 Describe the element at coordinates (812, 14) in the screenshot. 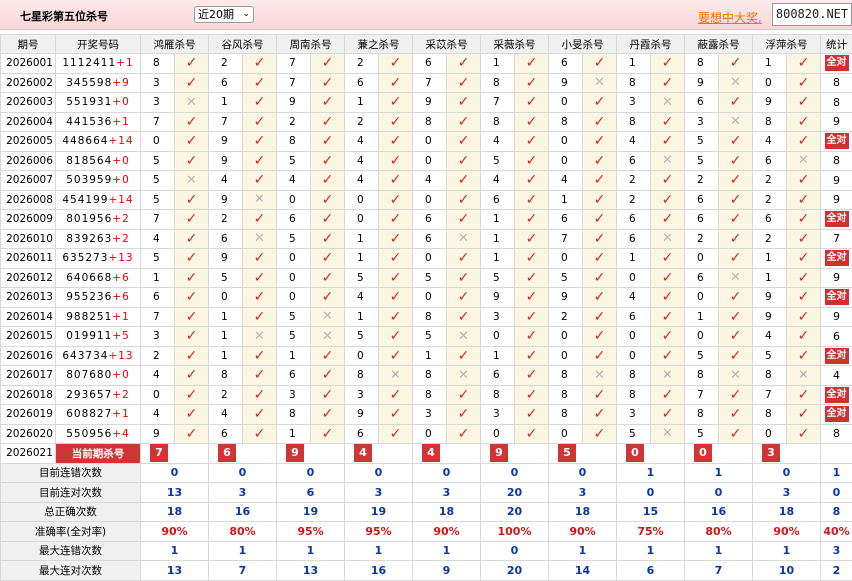

I see `site-logo: 800820.NET` at that location.